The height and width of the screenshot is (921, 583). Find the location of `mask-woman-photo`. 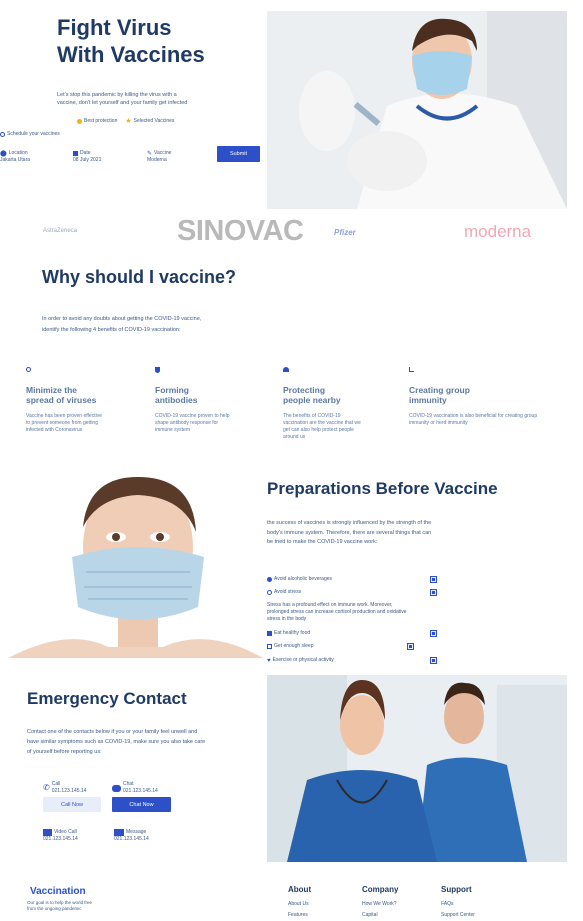

mask-woman-photo is located at coordinates (135, 567).